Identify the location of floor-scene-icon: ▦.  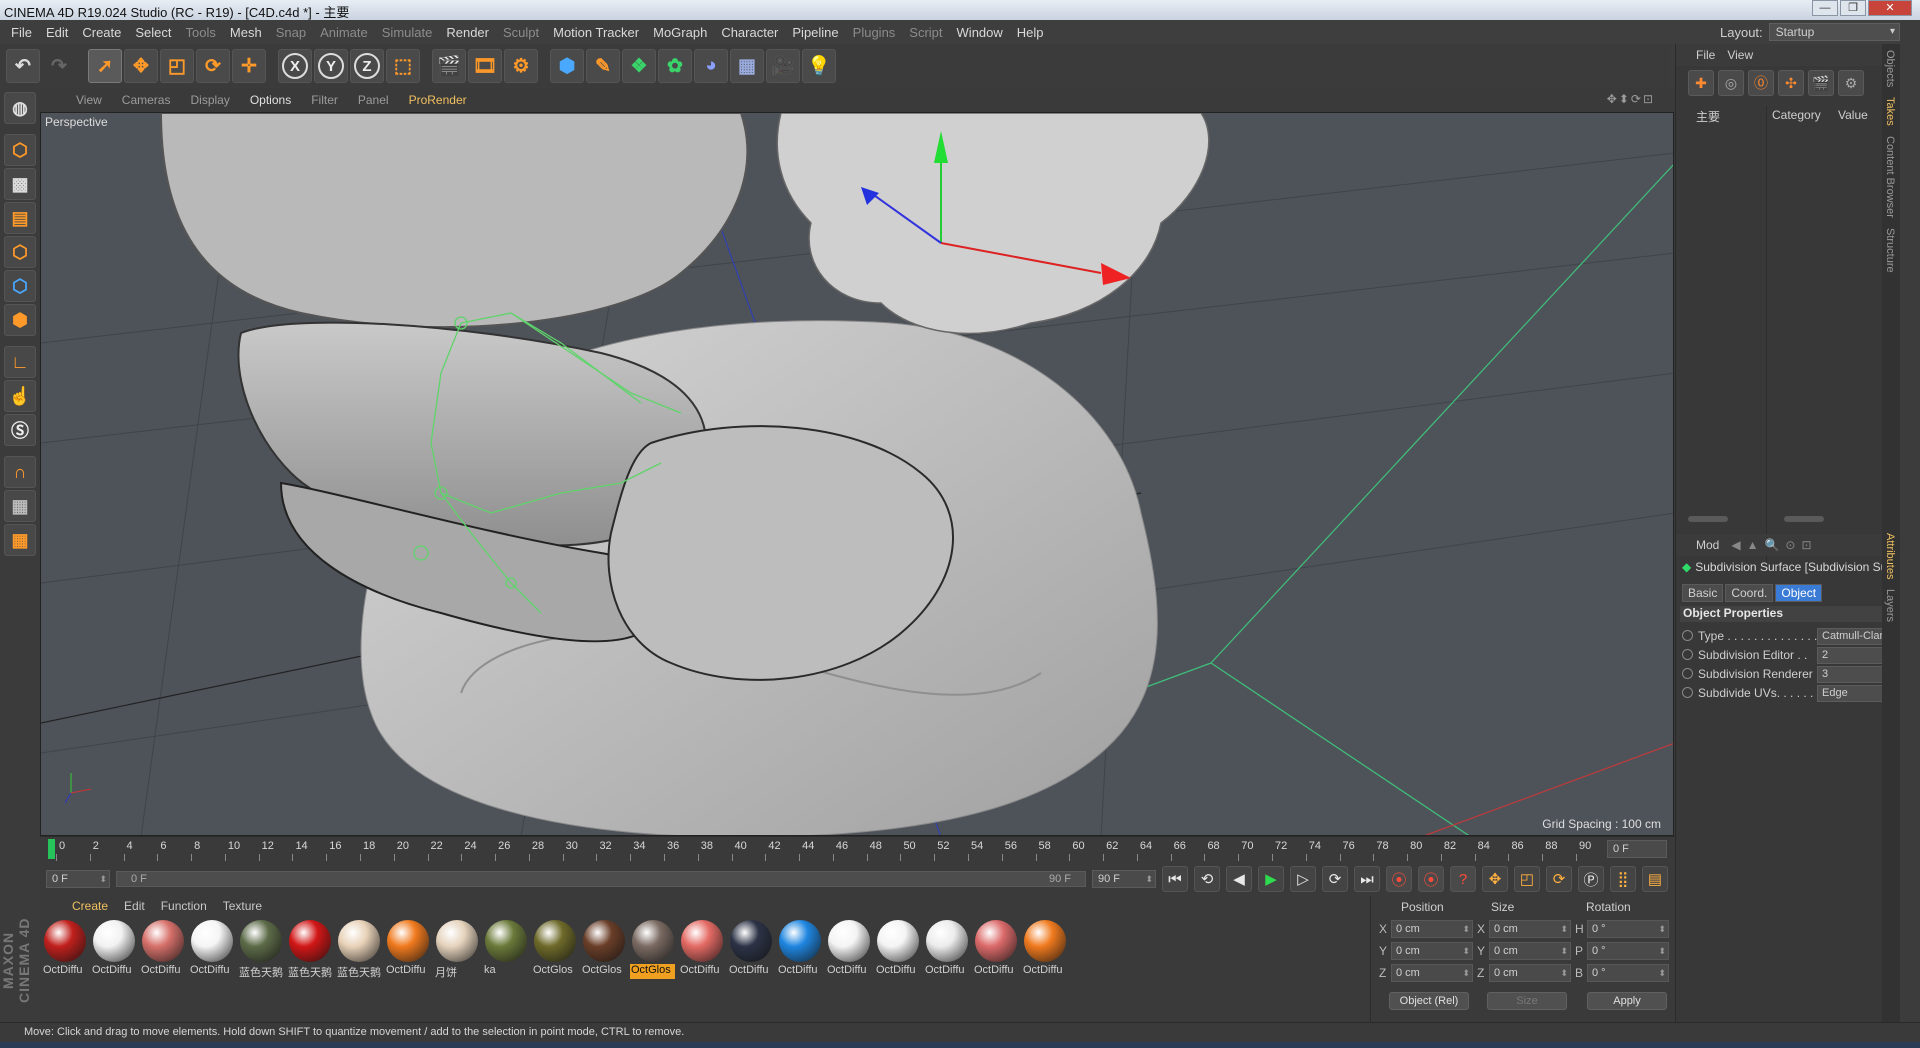
(747, 66).